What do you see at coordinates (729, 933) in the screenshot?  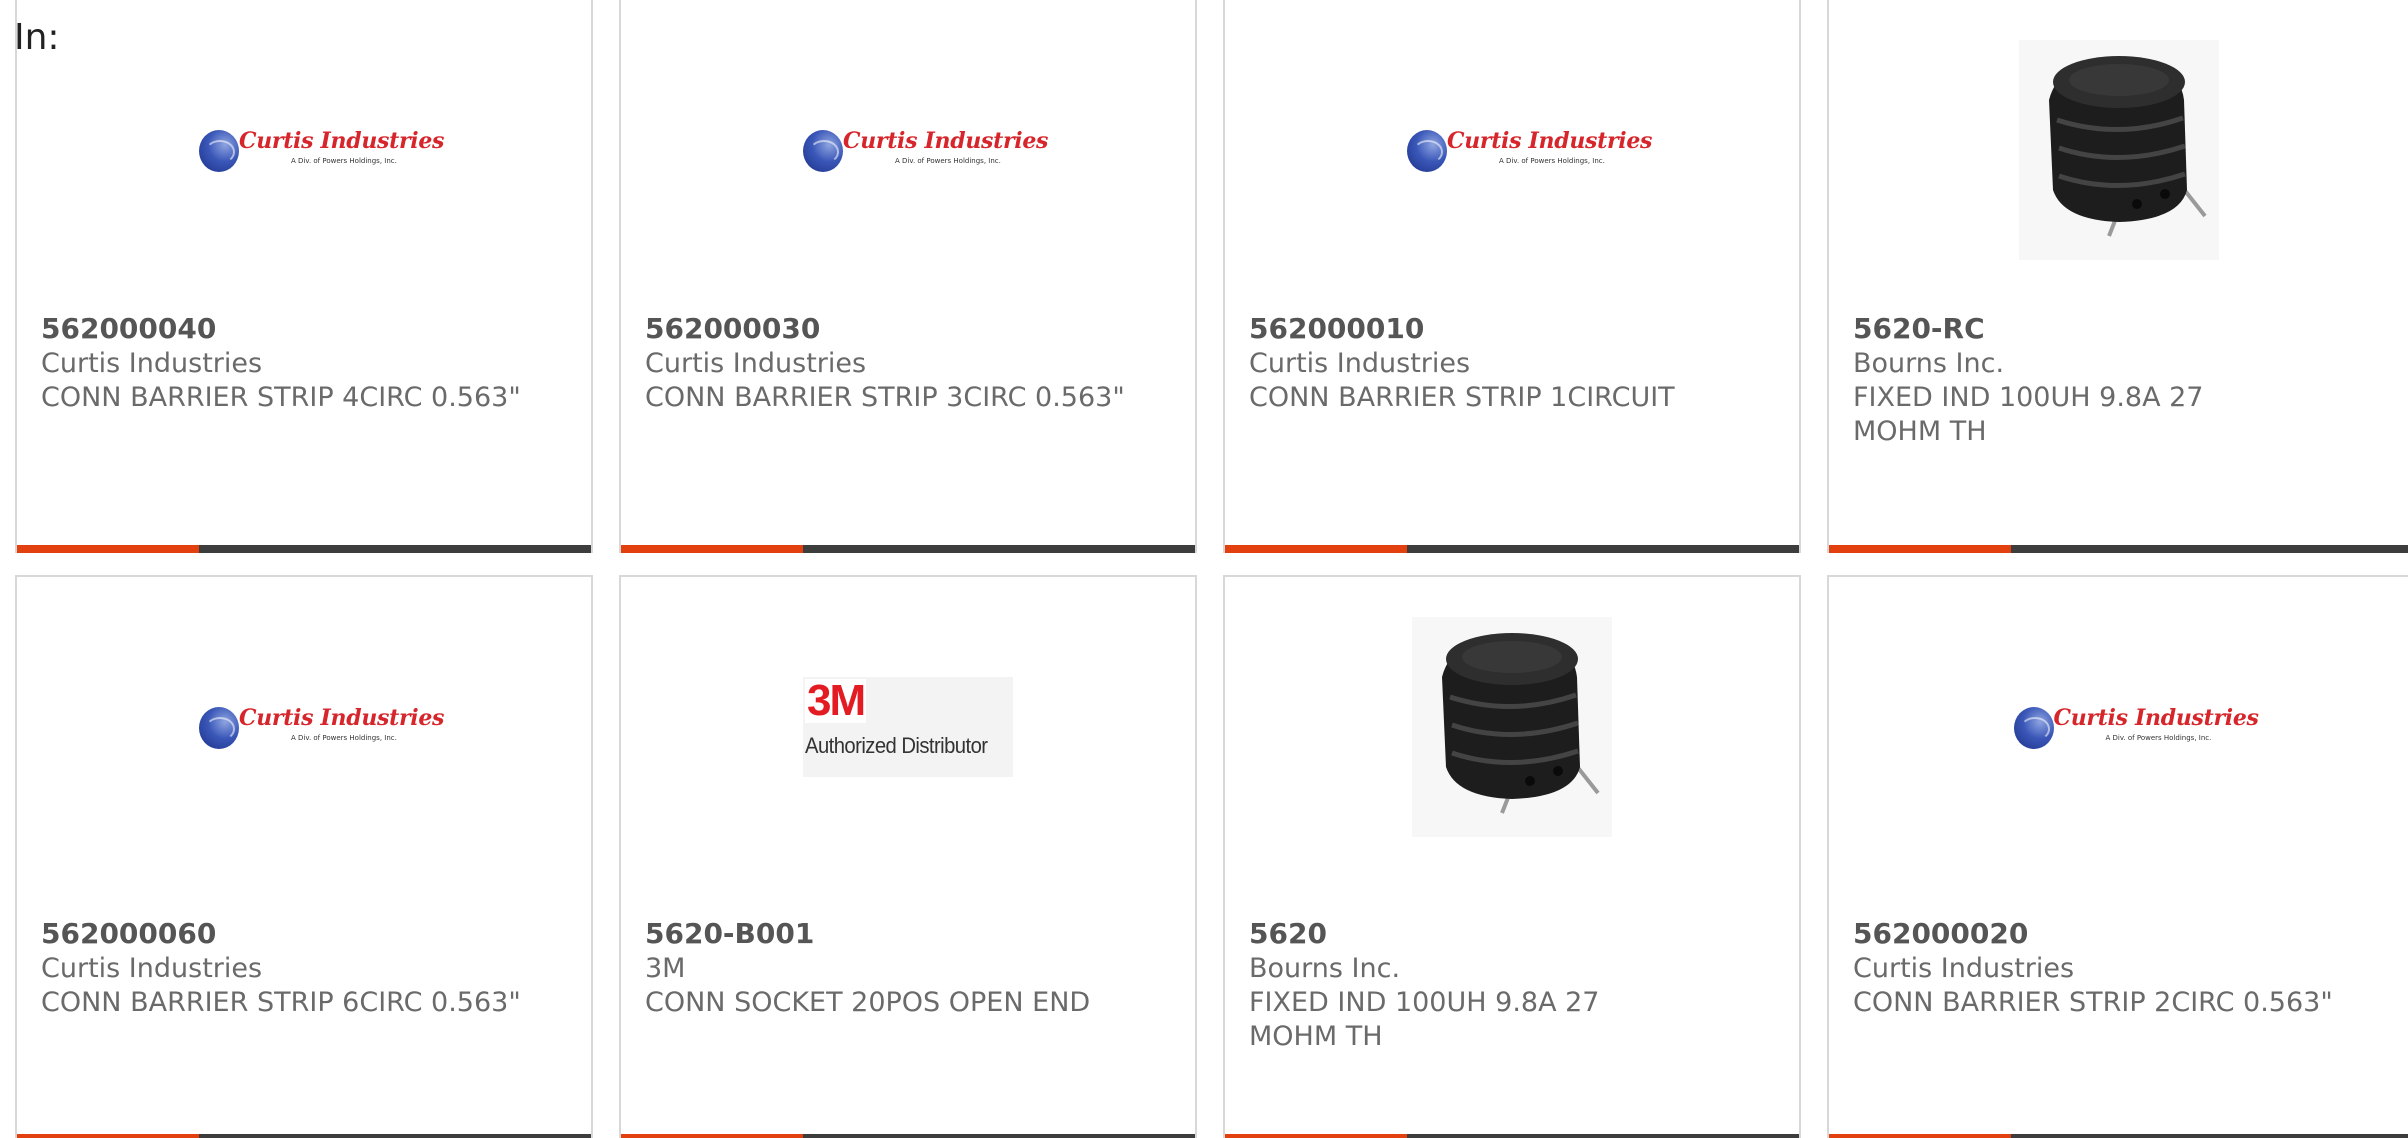 I see `part-number: 5620-B001` at bounding box center [729, 933].